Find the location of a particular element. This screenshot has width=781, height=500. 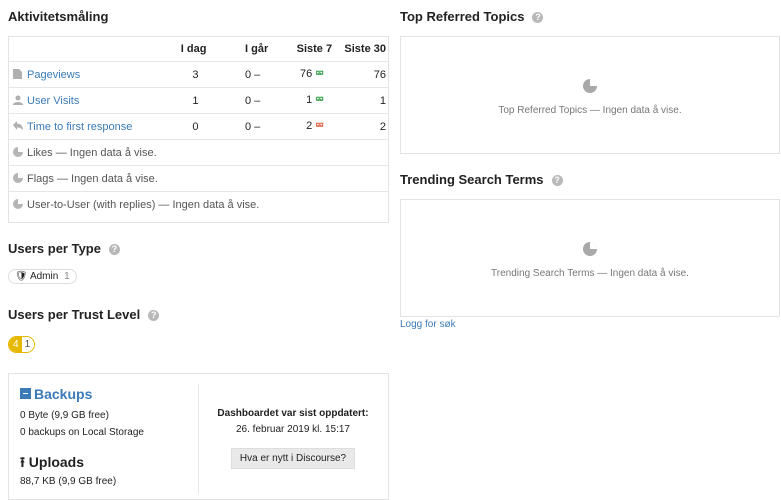

admin-badge: 🛡︎ Admin 1 is located at coordinates (42, 276).